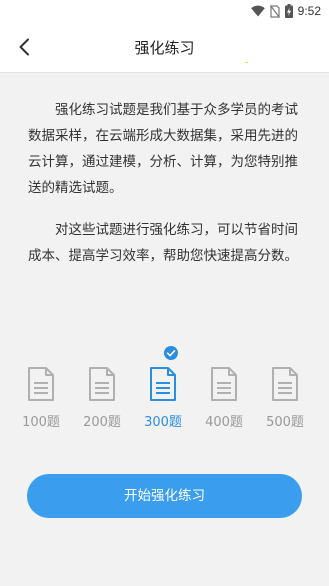 The width and height of the screenshot is (329, 586). I want to click on start-practice-button: 开始强化练习, so click(164, 496).